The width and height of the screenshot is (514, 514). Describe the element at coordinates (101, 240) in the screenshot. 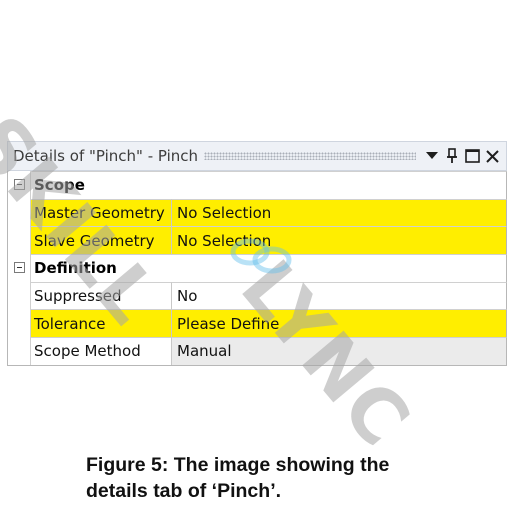

I see `property-label: Slave Geometry` at that location.